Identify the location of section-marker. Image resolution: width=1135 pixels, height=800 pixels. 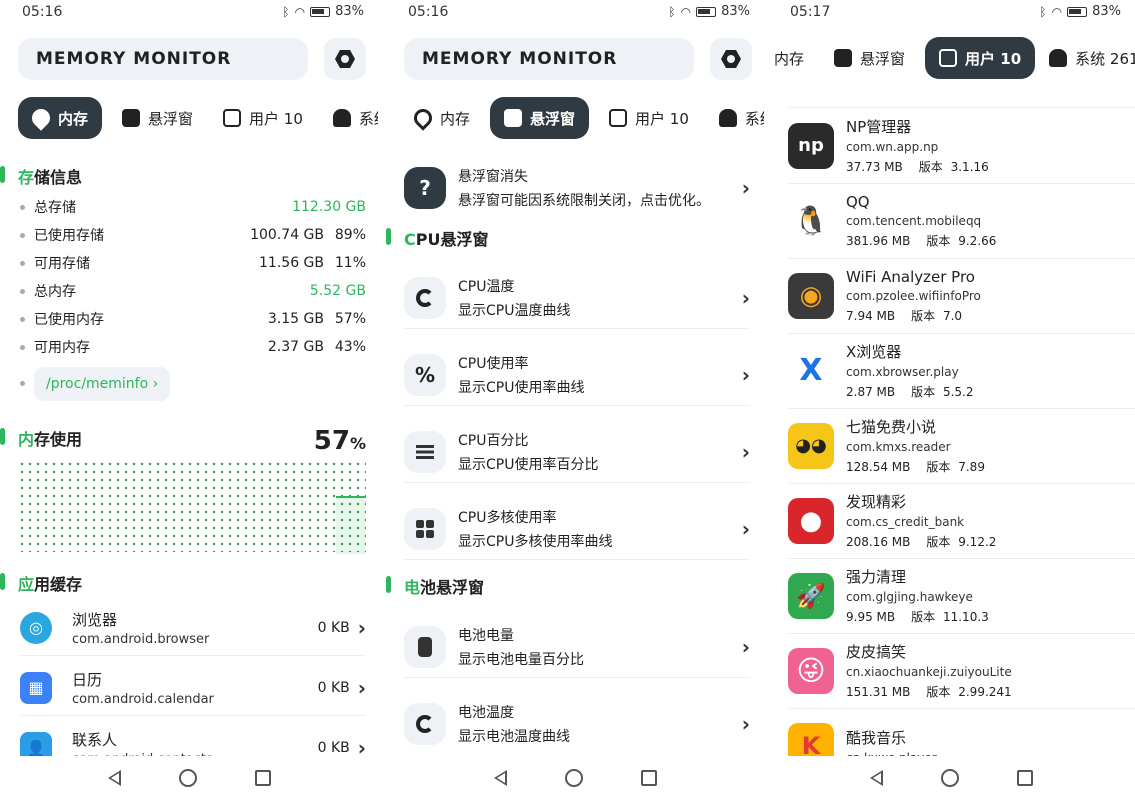
(2, 581).